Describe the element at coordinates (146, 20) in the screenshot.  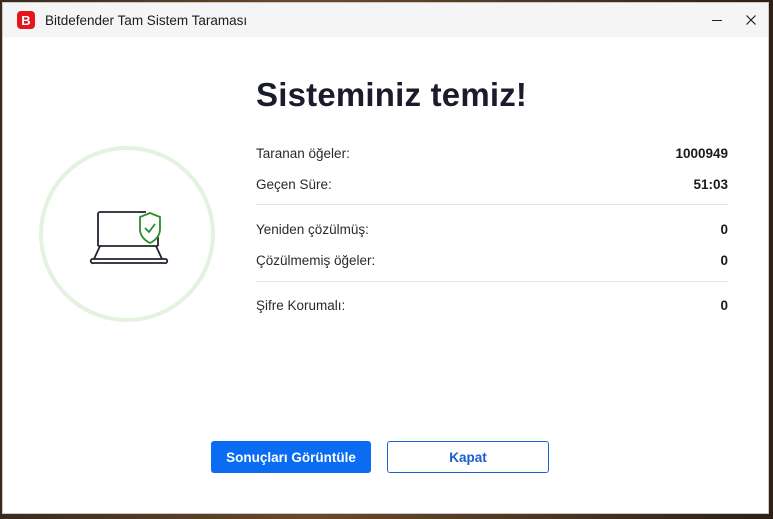
I see `window-title: Bitdefender Tam Sistem Taraması` at that location.